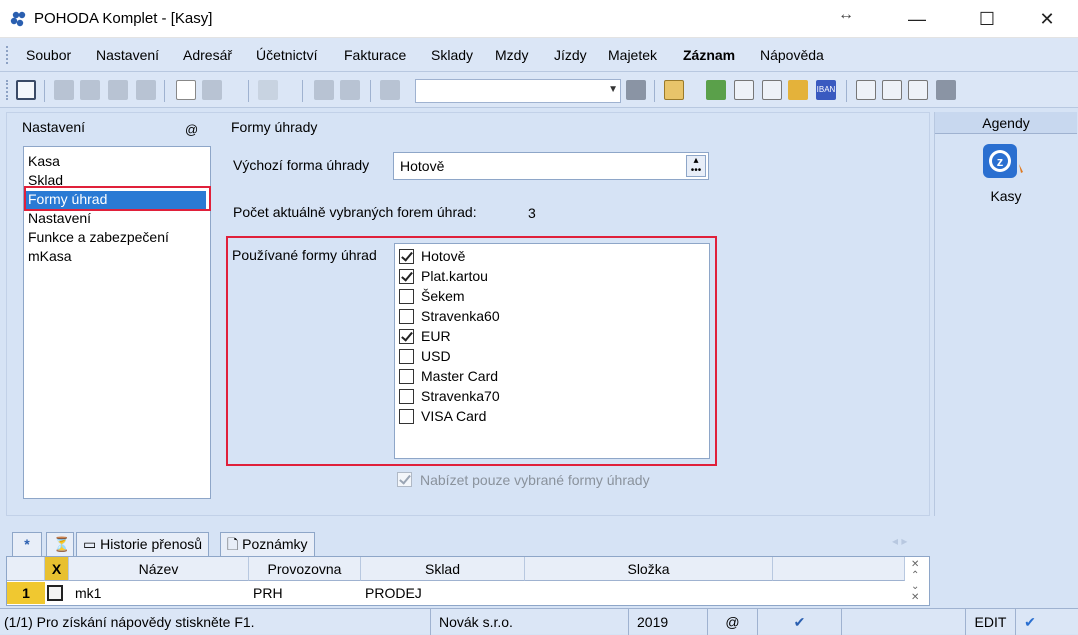 The height and width of the screenshot is (635, 1078). Describe the element at coordinates (324, 90) in the screenshot. I see `save-icon` at that location.